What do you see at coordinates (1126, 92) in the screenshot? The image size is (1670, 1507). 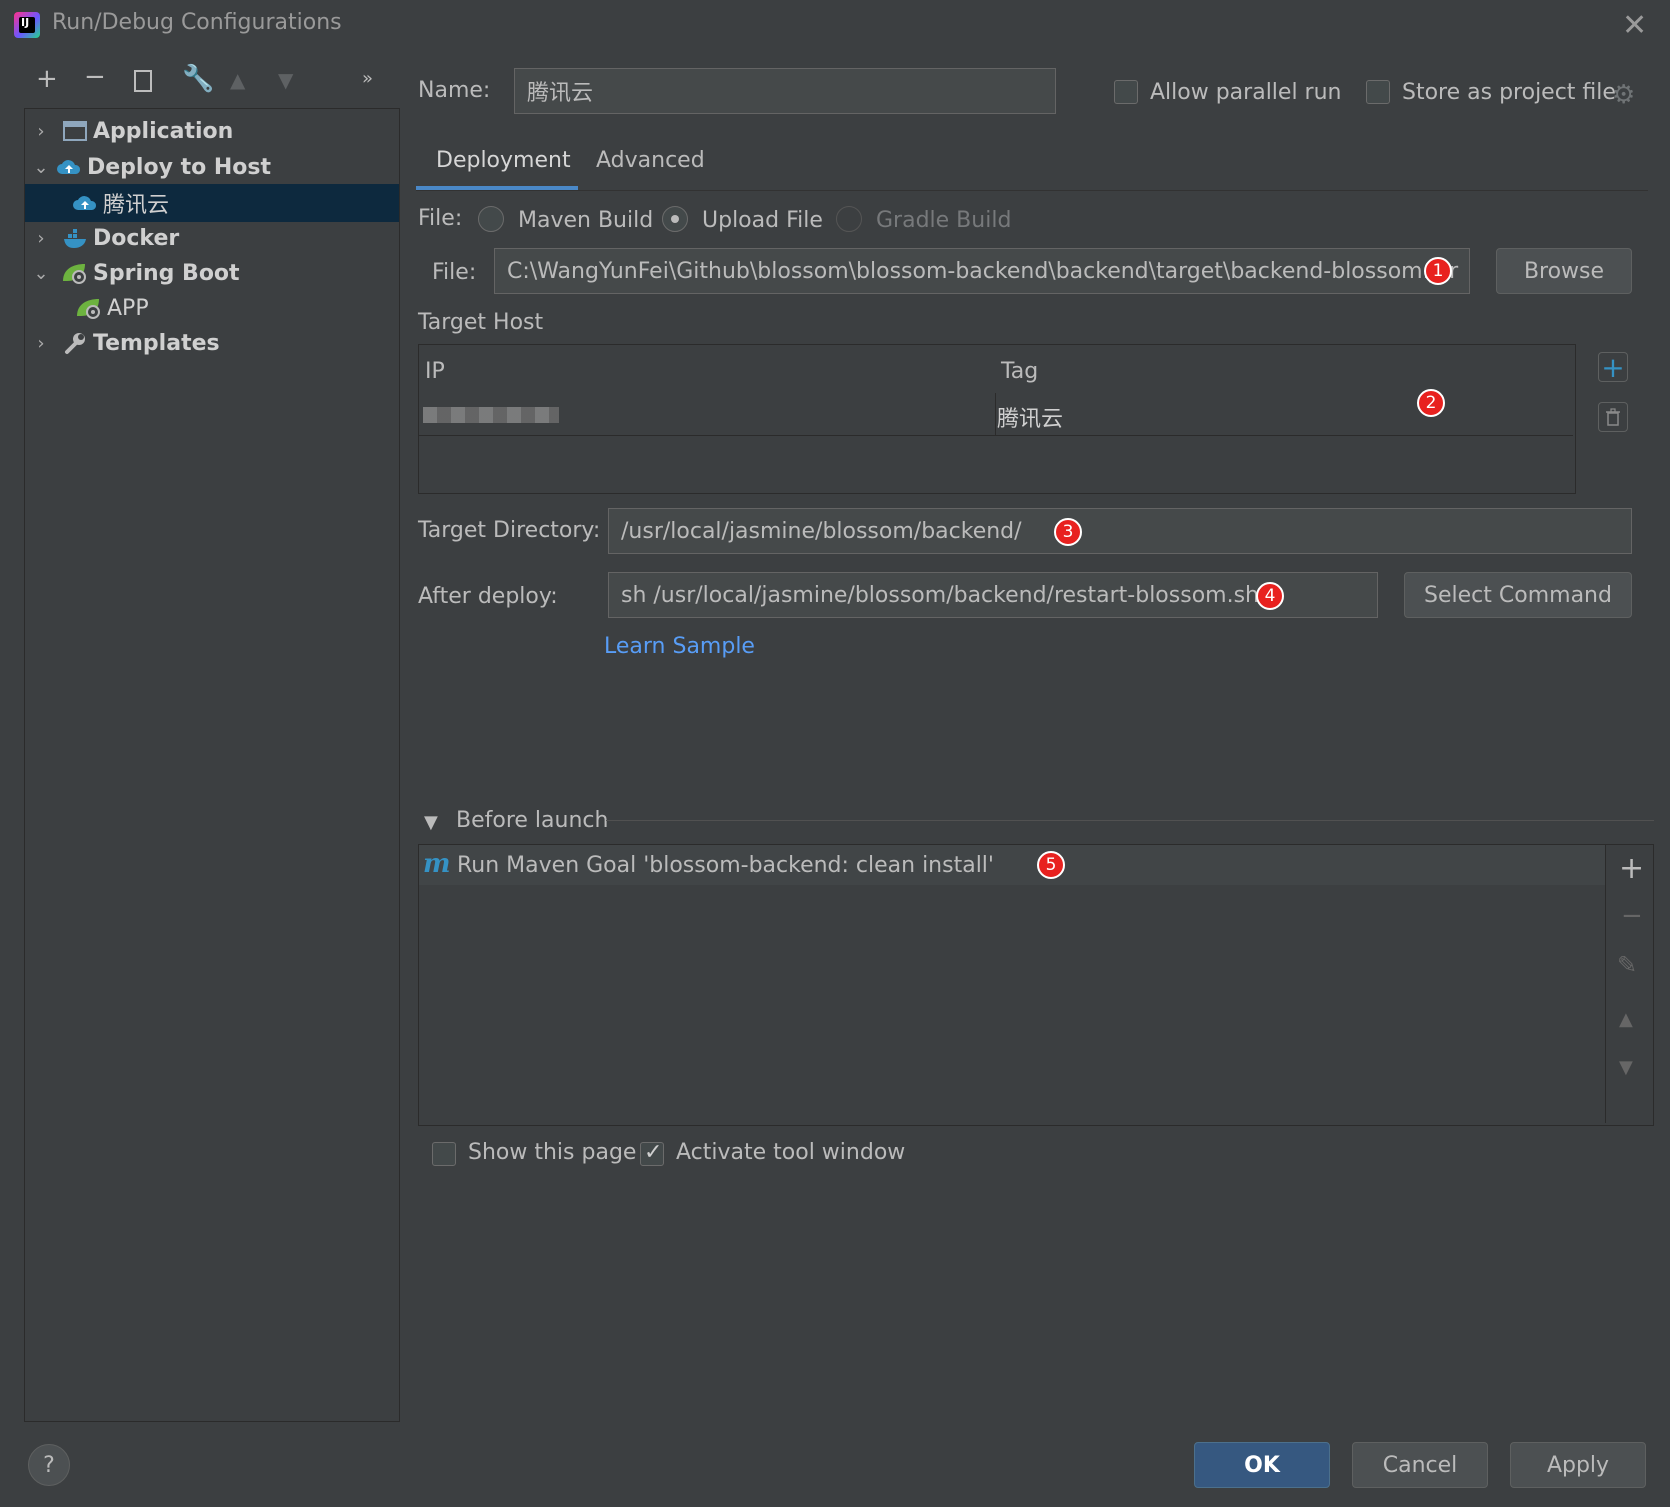 I see `allow-parallel-checkbox` at bounding box center [1126, 92].